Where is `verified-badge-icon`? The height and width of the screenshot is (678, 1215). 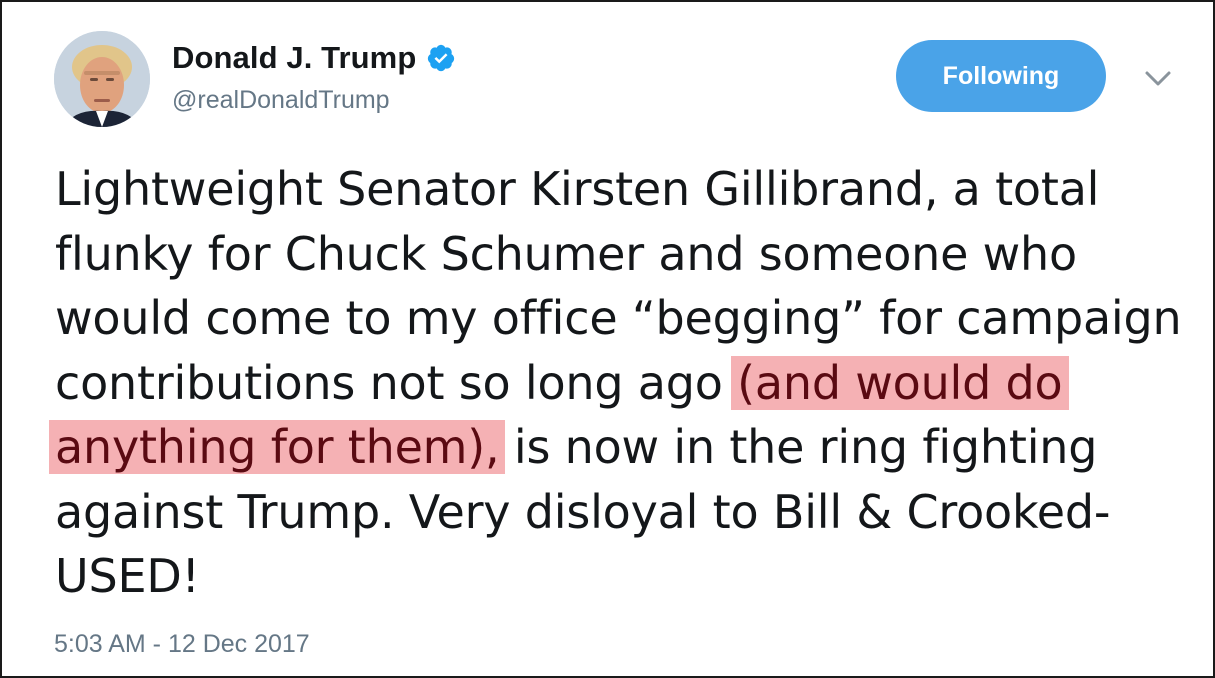 verified-badge-icon is located at coordinates (441, 58).